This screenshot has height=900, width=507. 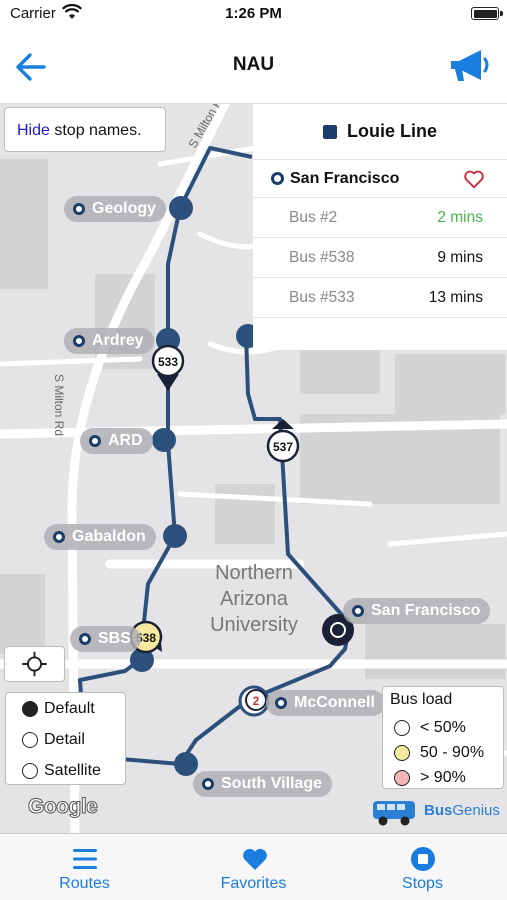 What do you see at coordinates (392, 131) in the screenshot?
I see `line-name: Louie Line` at bounding box center [392, 131].